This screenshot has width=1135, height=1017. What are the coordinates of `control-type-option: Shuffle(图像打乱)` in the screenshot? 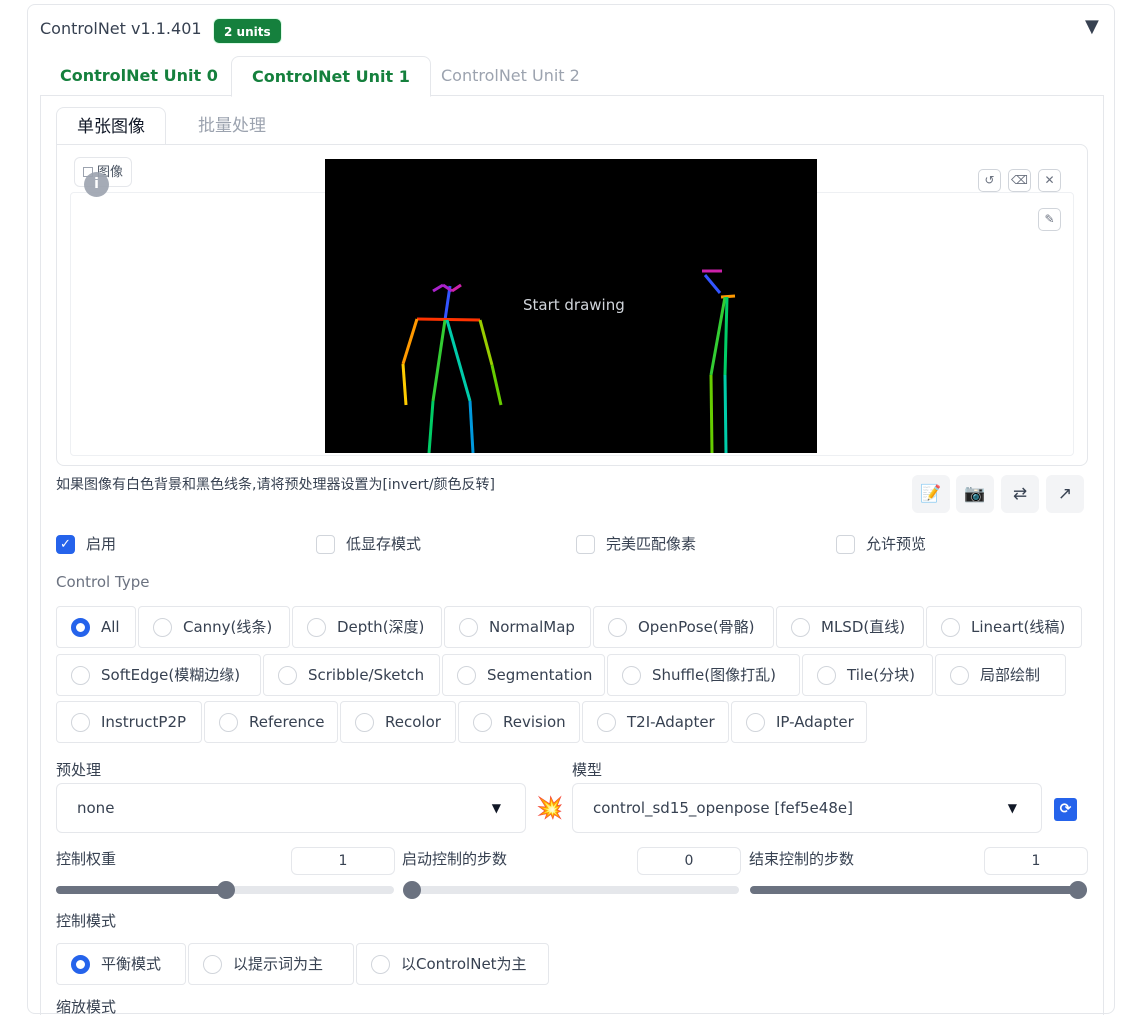 It's located at (703, 675).